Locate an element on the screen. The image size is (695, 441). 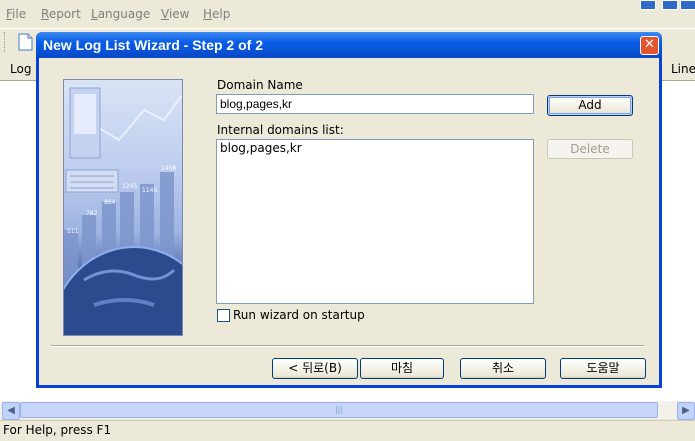
wizard-illustration: 1456 1145 1245 864 782 511 is located at coordinates (123, 207).